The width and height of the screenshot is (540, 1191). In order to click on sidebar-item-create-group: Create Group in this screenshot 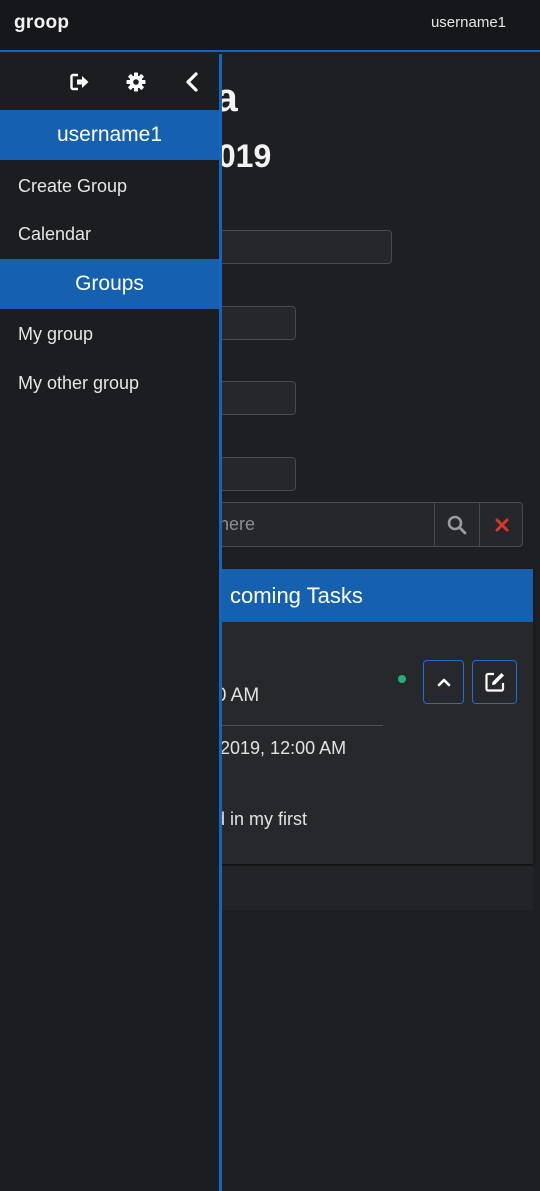, I will do `click(72, 186)`.